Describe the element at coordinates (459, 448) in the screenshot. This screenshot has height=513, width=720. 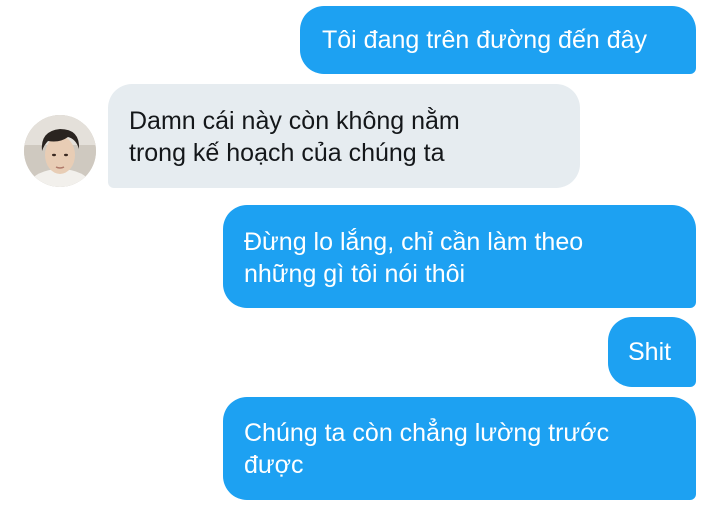
I see `sent-message-bubble: Chúng ta còn chẳng lường trước được` at that location.